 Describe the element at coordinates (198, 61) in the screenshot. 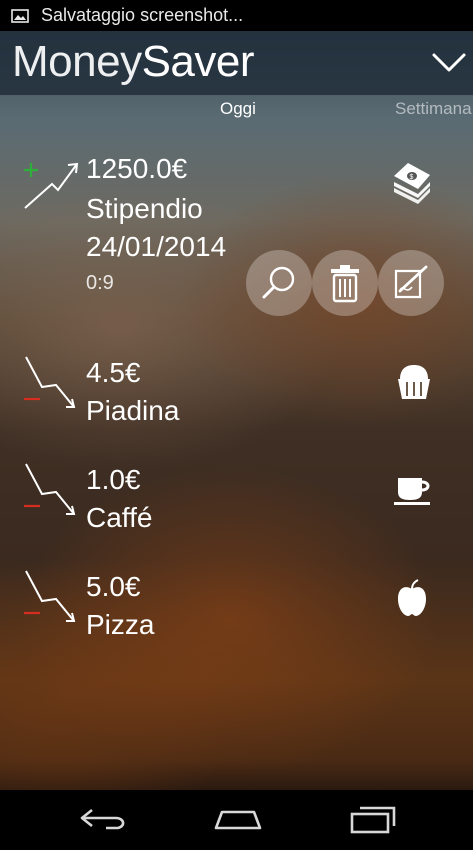

I see `app-title-part2: Saver` at that location.